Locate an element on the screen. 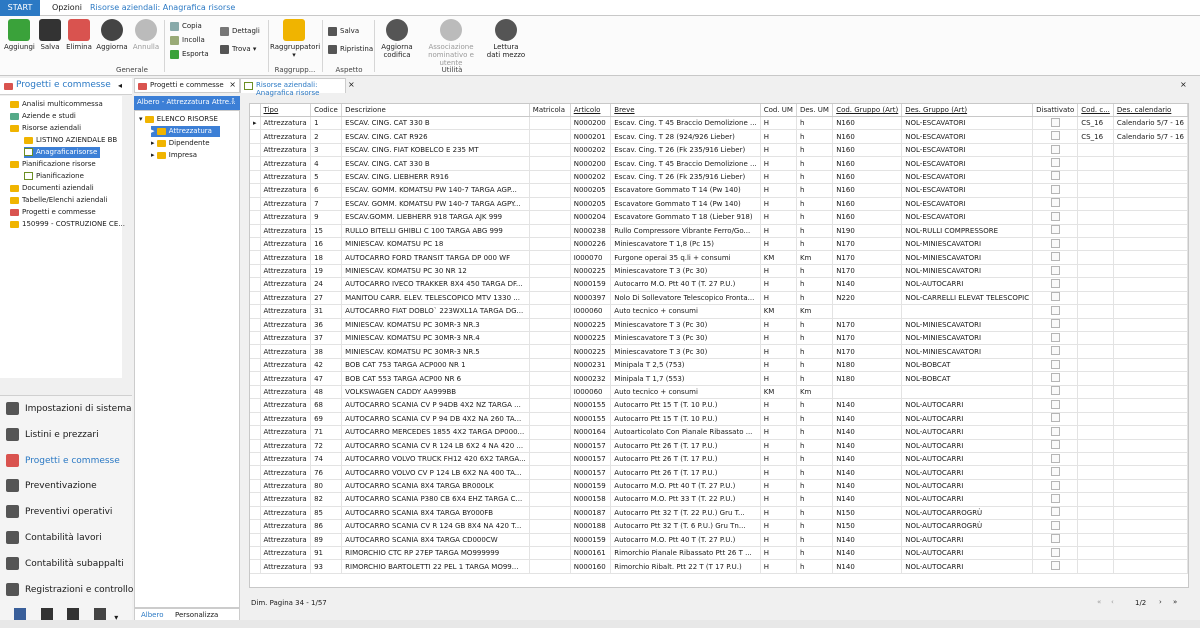 This screenshot has height=628, width=1200. table-cell: MINIESCAV. KOMATSU PC 30MR-3 NR.5 is located at coordinates (435, 351).